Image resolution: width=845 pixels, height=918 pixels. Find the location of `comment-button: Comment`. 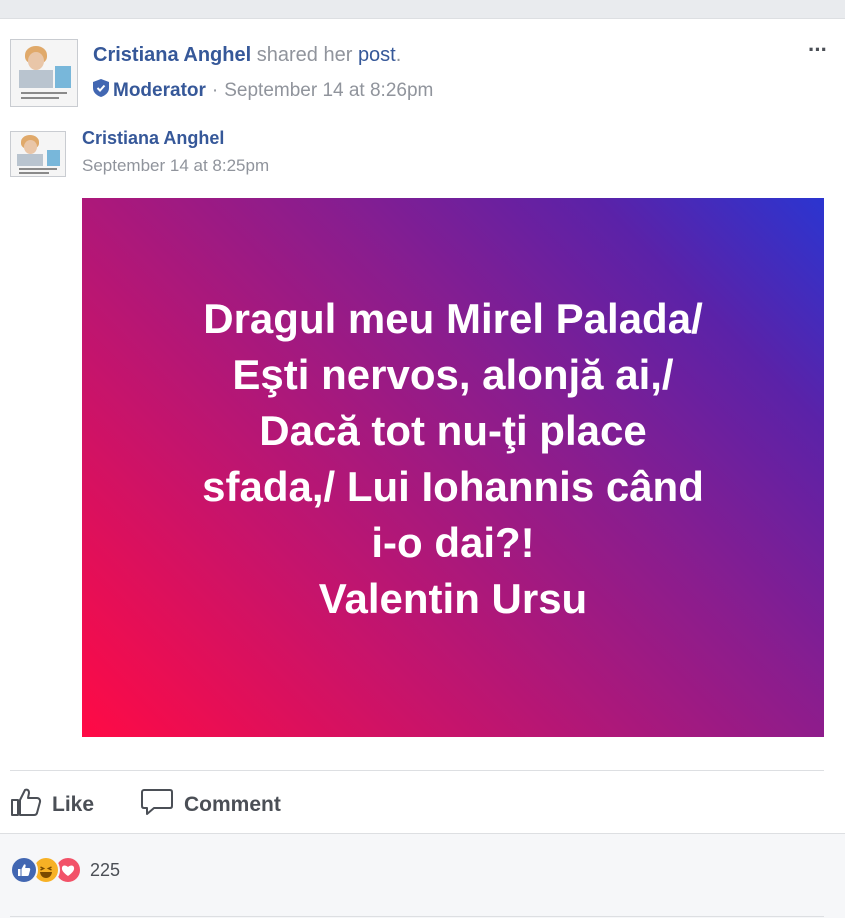

comment-button: Comment is located at coordinates (210, 805).